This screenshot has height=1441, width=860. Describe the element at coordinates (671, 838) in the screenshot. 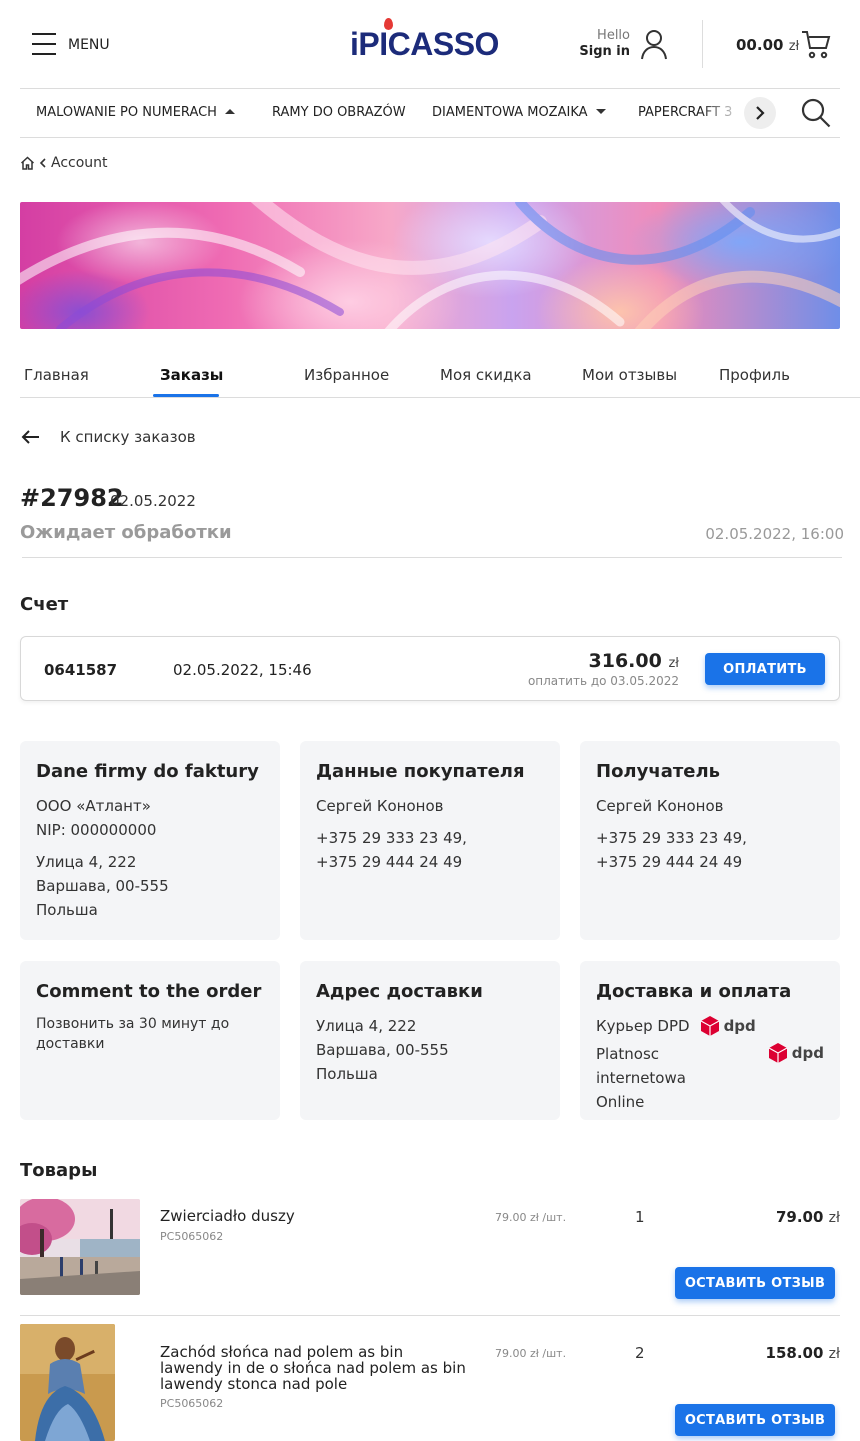

I see `recipient-phone-1: +375 29 333 23 49,` at that location.